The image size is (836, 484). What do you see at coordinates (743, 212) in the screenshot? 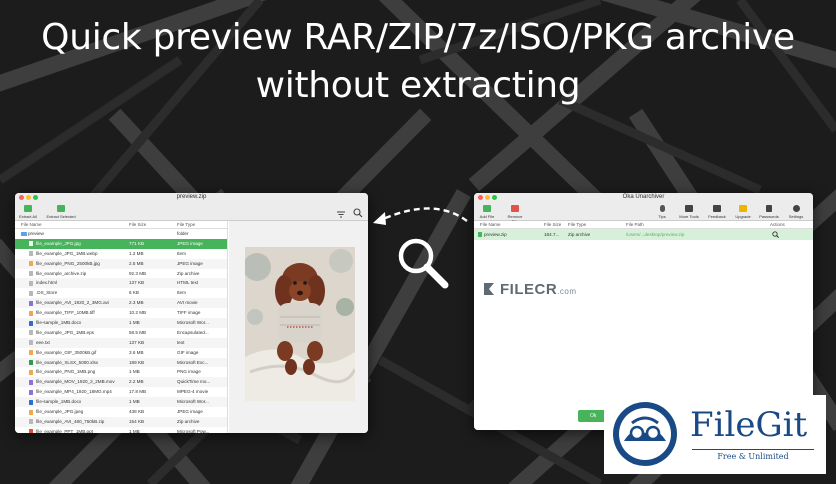
I see `upgrade-button: Upgrade` at bounding box center [743, 212].